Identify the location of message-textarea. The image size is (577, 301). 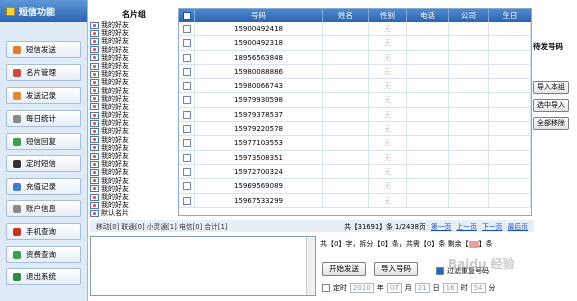
(203, 266).